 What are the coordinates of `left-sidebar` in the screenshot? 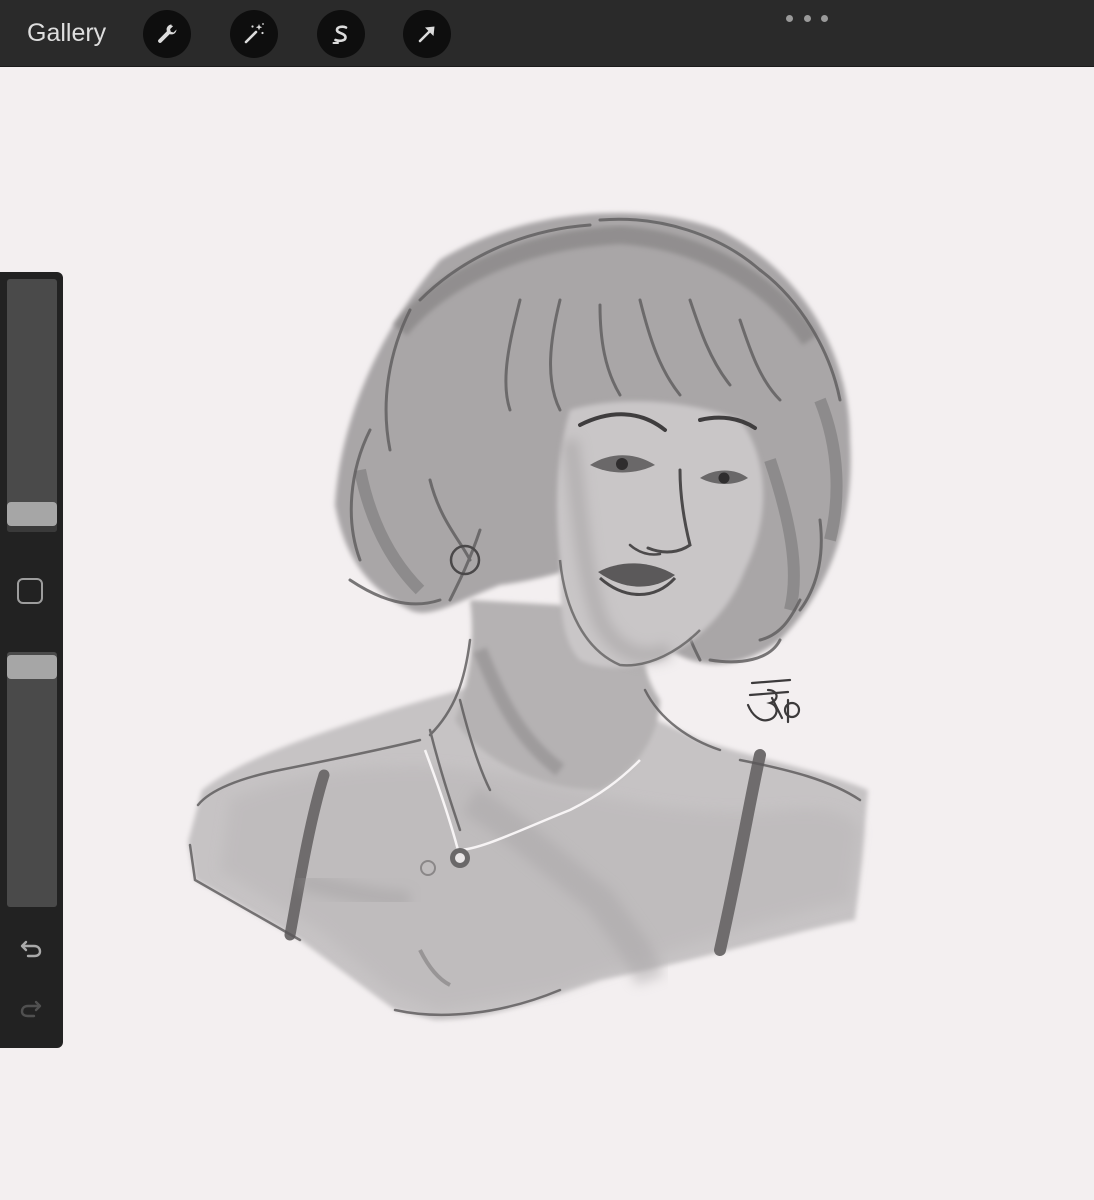 It's located at (31, 660).